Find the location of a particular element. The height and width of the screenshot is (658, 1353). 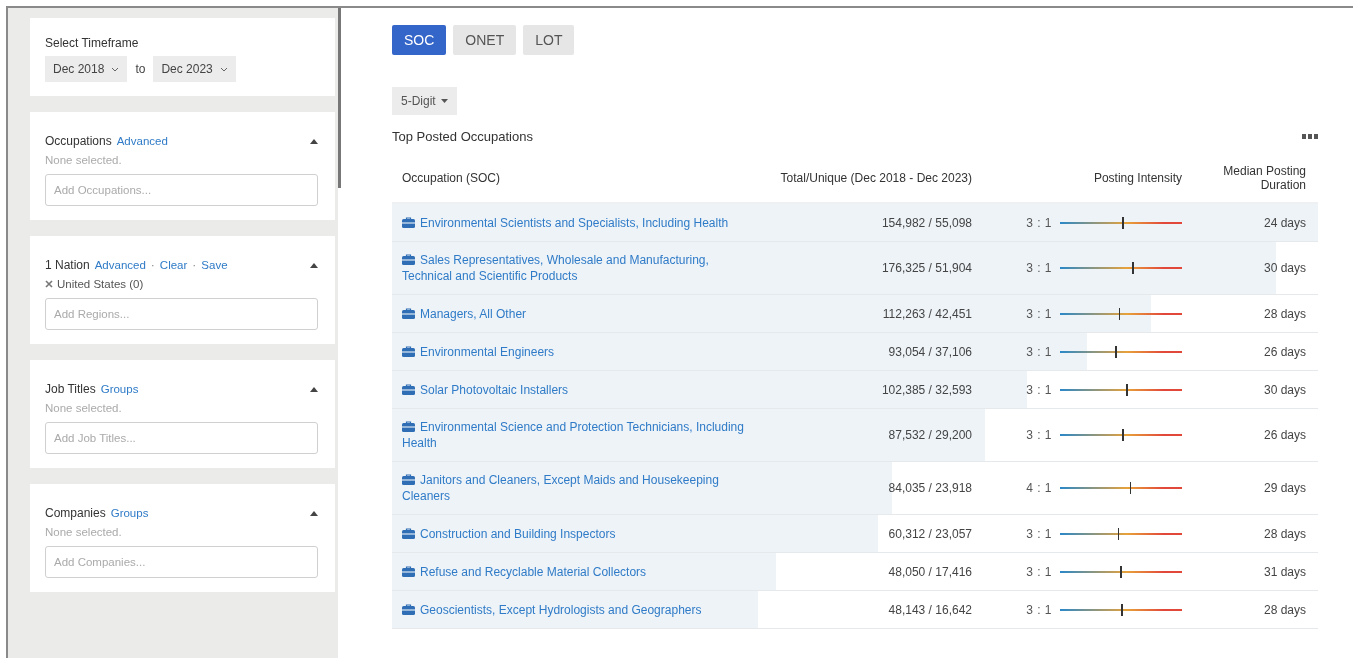

filter-link: Save is located at coordinates (214, 265).